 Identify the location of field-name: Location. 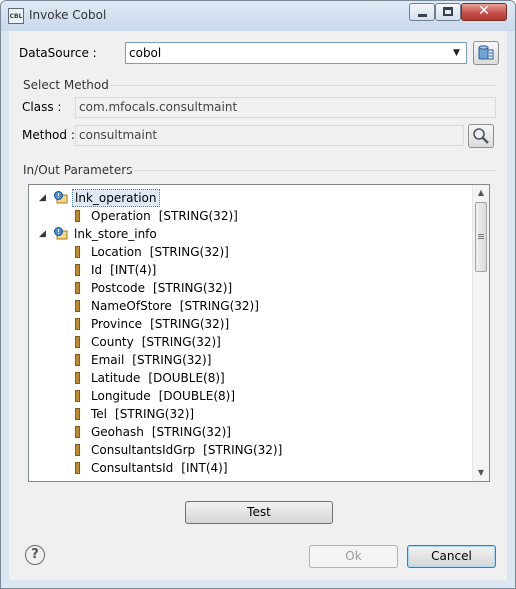
(116, 252).